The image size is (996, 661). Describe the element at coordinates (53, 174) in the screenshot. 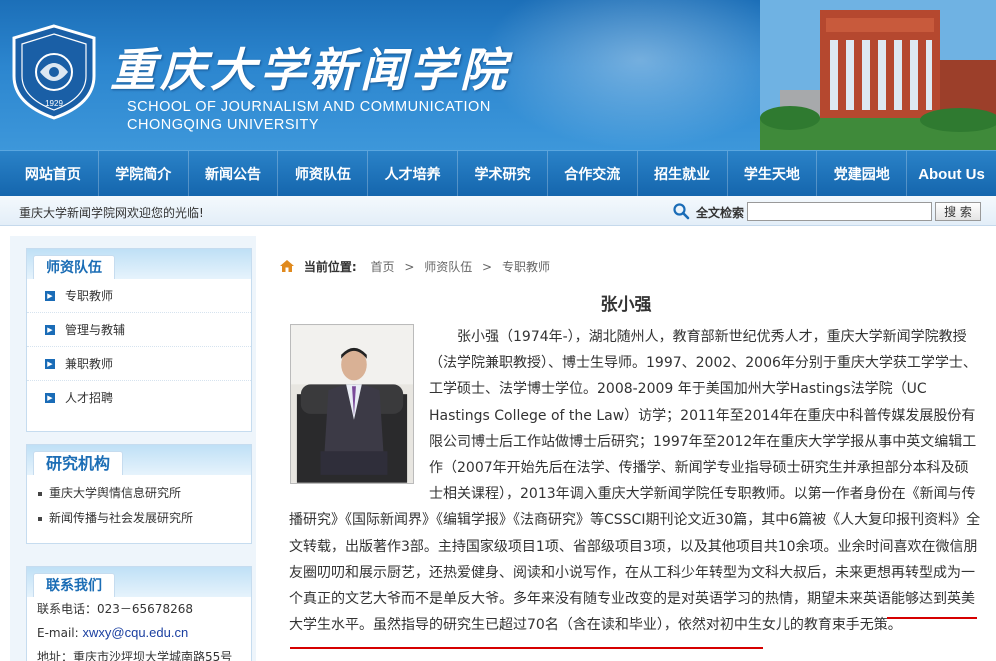

I see `nav-item-home: 网站首页` at that location.